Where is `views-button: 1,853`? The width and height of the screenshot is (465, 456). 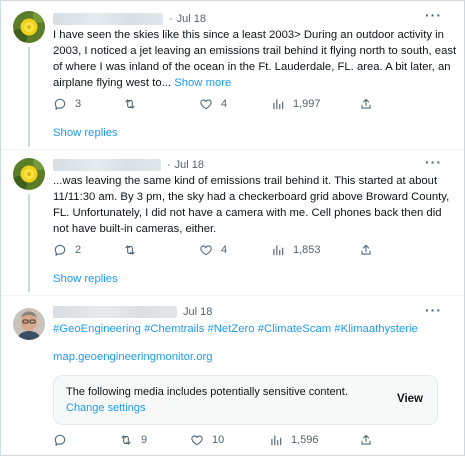 views-button: 1,853 is located at coordinates (296, 250).